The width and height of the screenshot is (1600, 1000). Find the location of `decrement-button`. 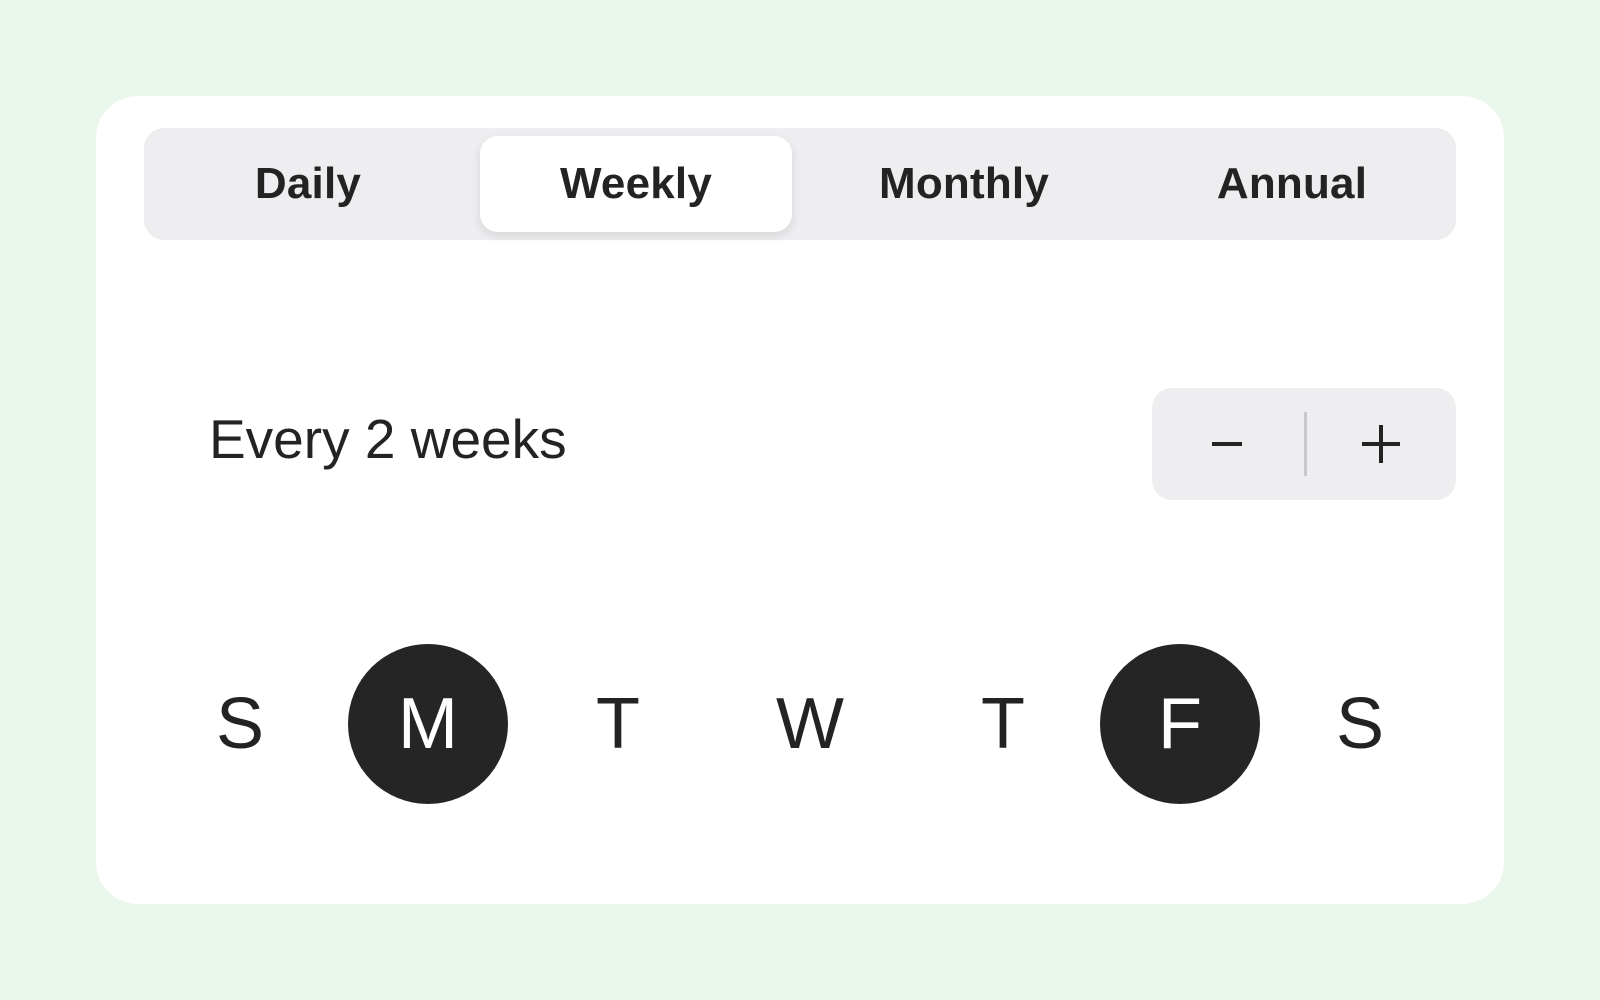

decrement-button is located at coordinates (1227, 444).